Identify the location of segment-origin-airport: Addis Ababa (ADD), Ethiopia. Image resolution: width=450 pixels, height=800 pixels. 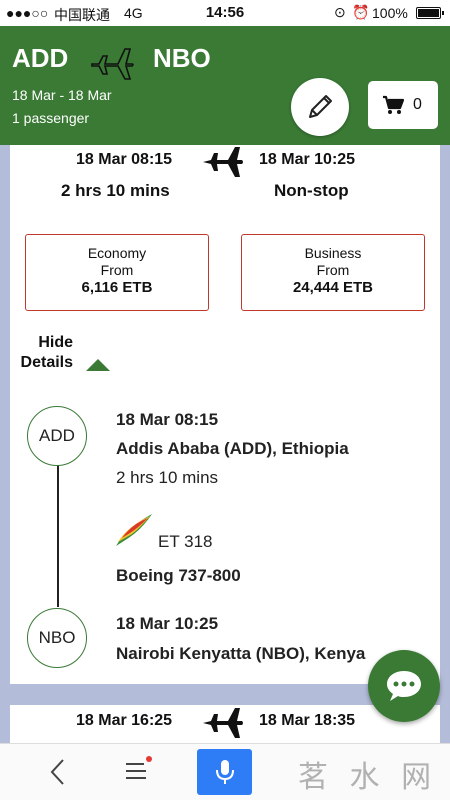
(232, 448).